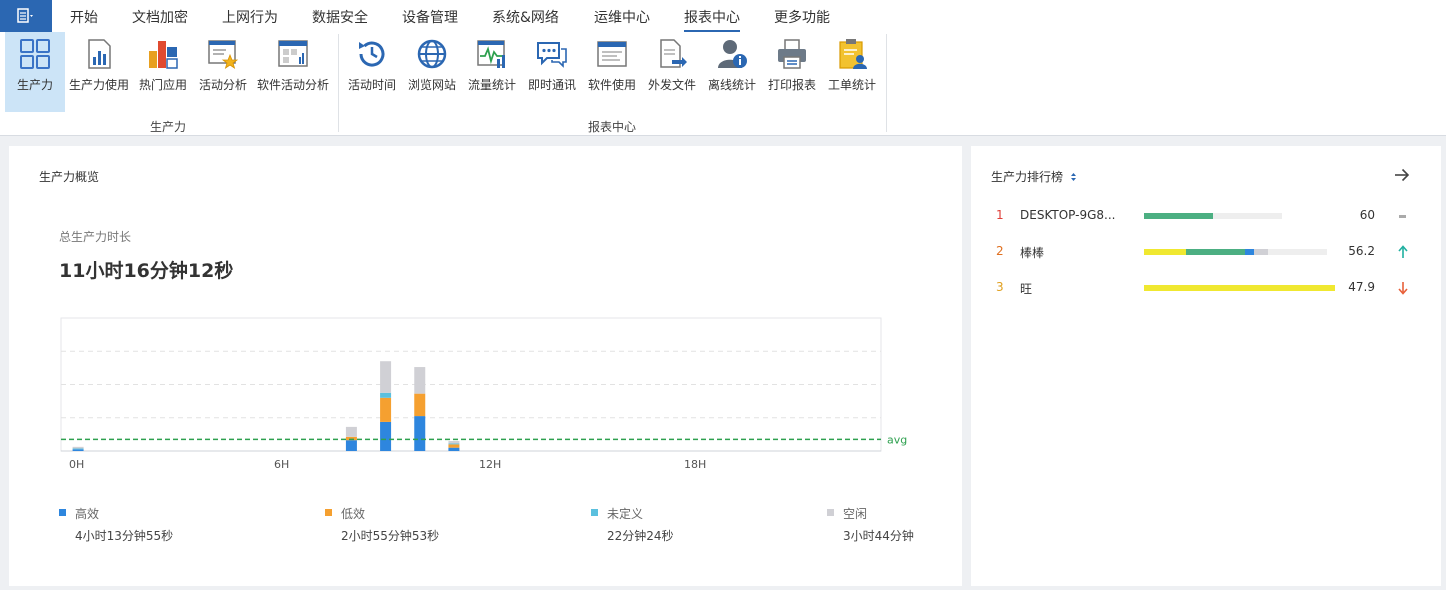 This screenshot has width=1446, height=590. Describe the element at coordinates (432, 54) in the screenshot. I see `globe-icon` at that location.